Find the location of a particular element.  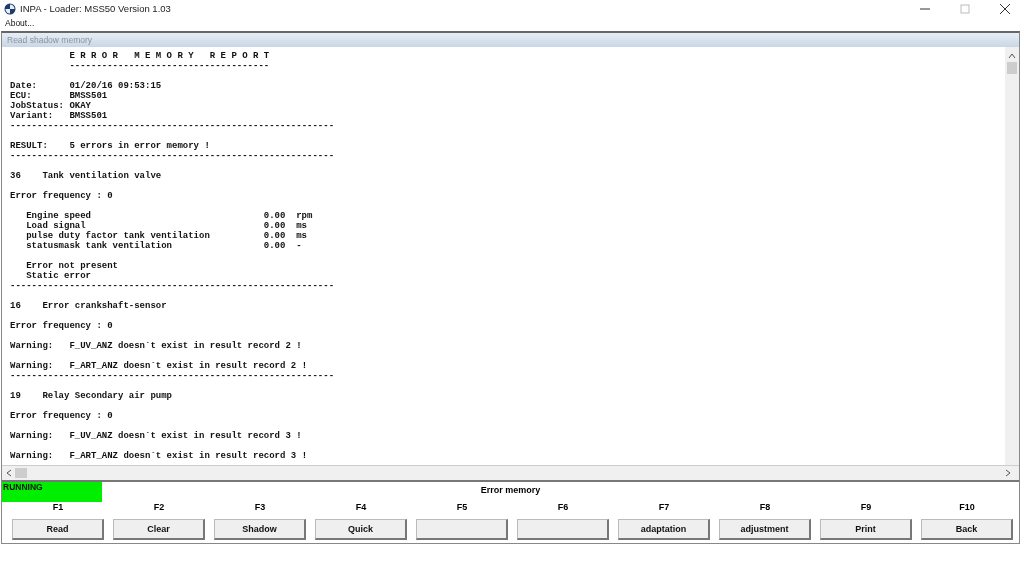

field-label: ECU: is located at coordinates (21, 96).